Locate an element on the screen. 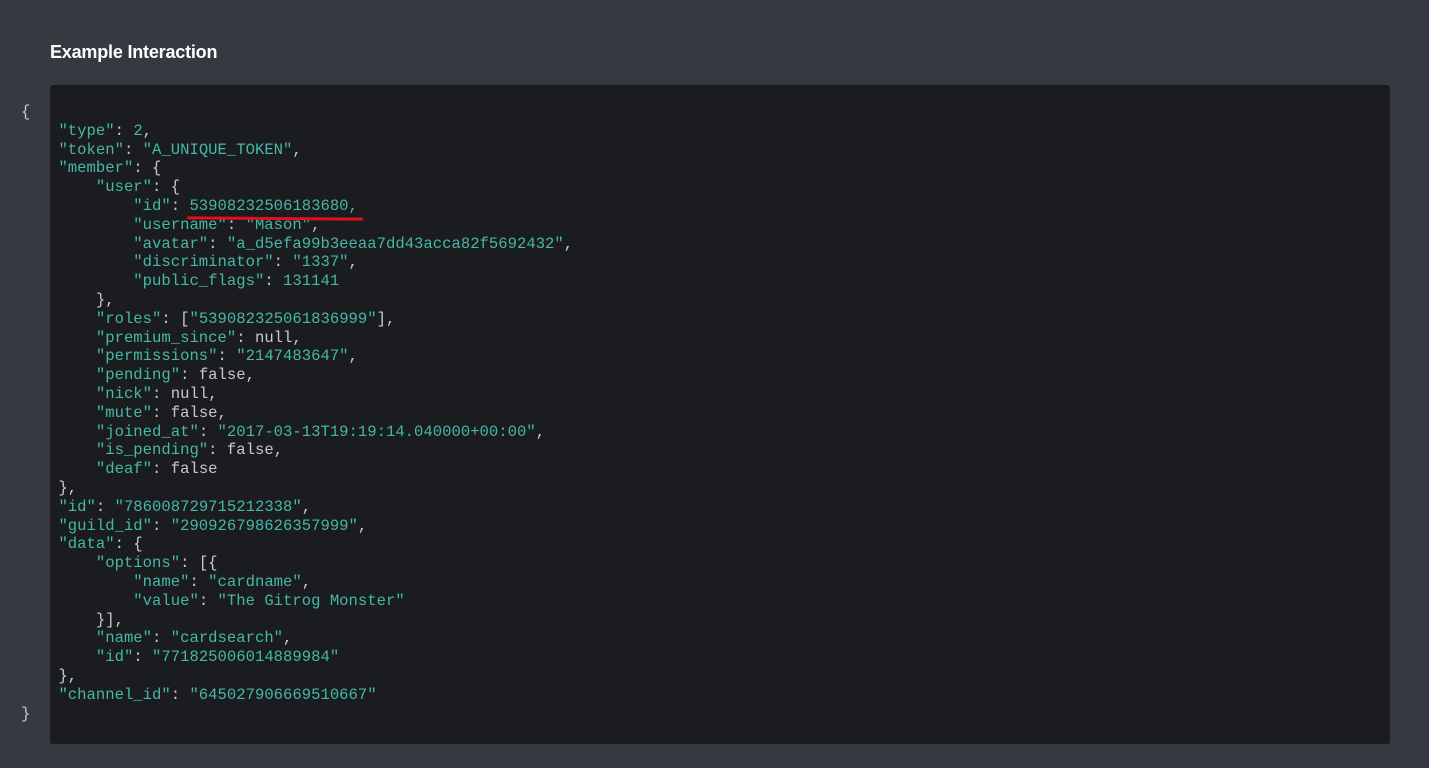 This screenshot has height=768, width=1429. code-line: "public_flags": 131141 is located at coordinates (236, 281).